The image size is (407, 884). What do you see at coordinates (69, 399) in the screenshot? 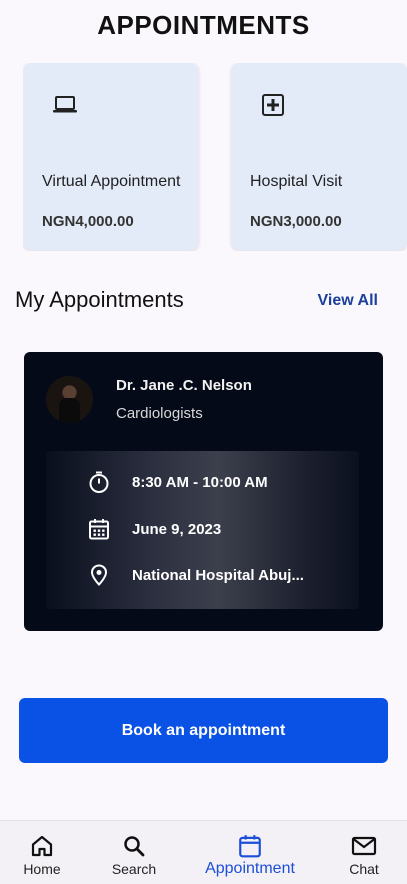
I see `doctor-avatar` at bounding box center [69, 399].